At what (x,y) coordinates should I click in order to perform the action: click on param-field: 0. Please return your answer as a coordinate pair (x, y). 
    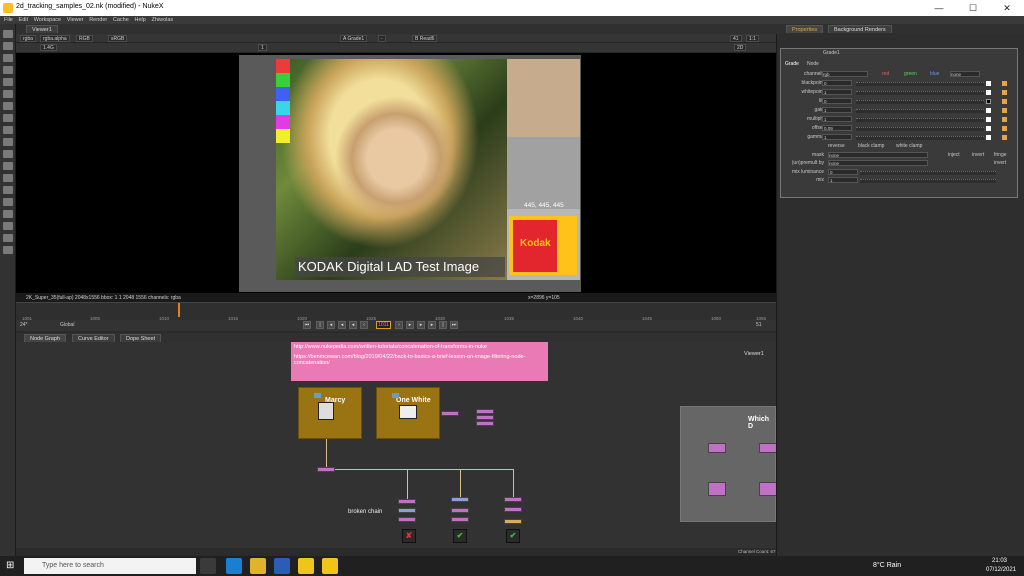
    Looking at the image, I should click on (837, 83).